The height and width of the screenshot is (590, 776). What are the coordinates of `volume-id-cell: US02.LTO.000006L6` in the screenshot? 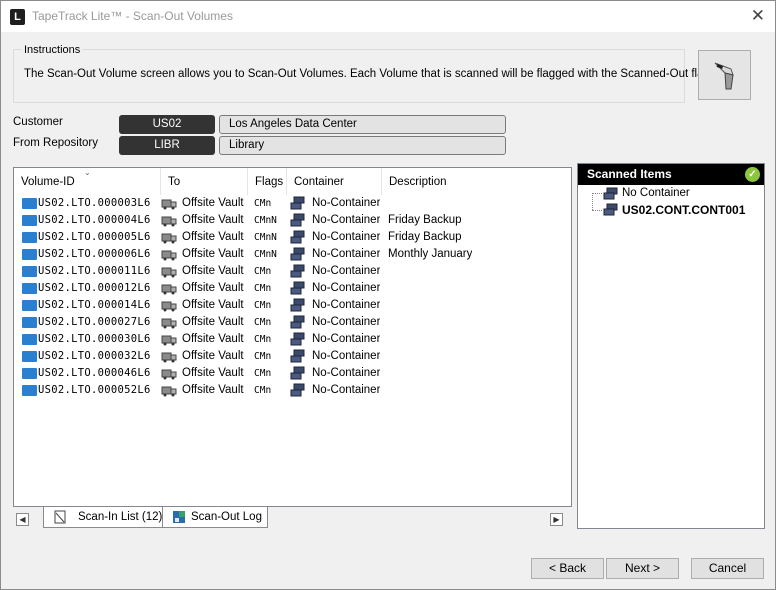 It's located at (94, 254).